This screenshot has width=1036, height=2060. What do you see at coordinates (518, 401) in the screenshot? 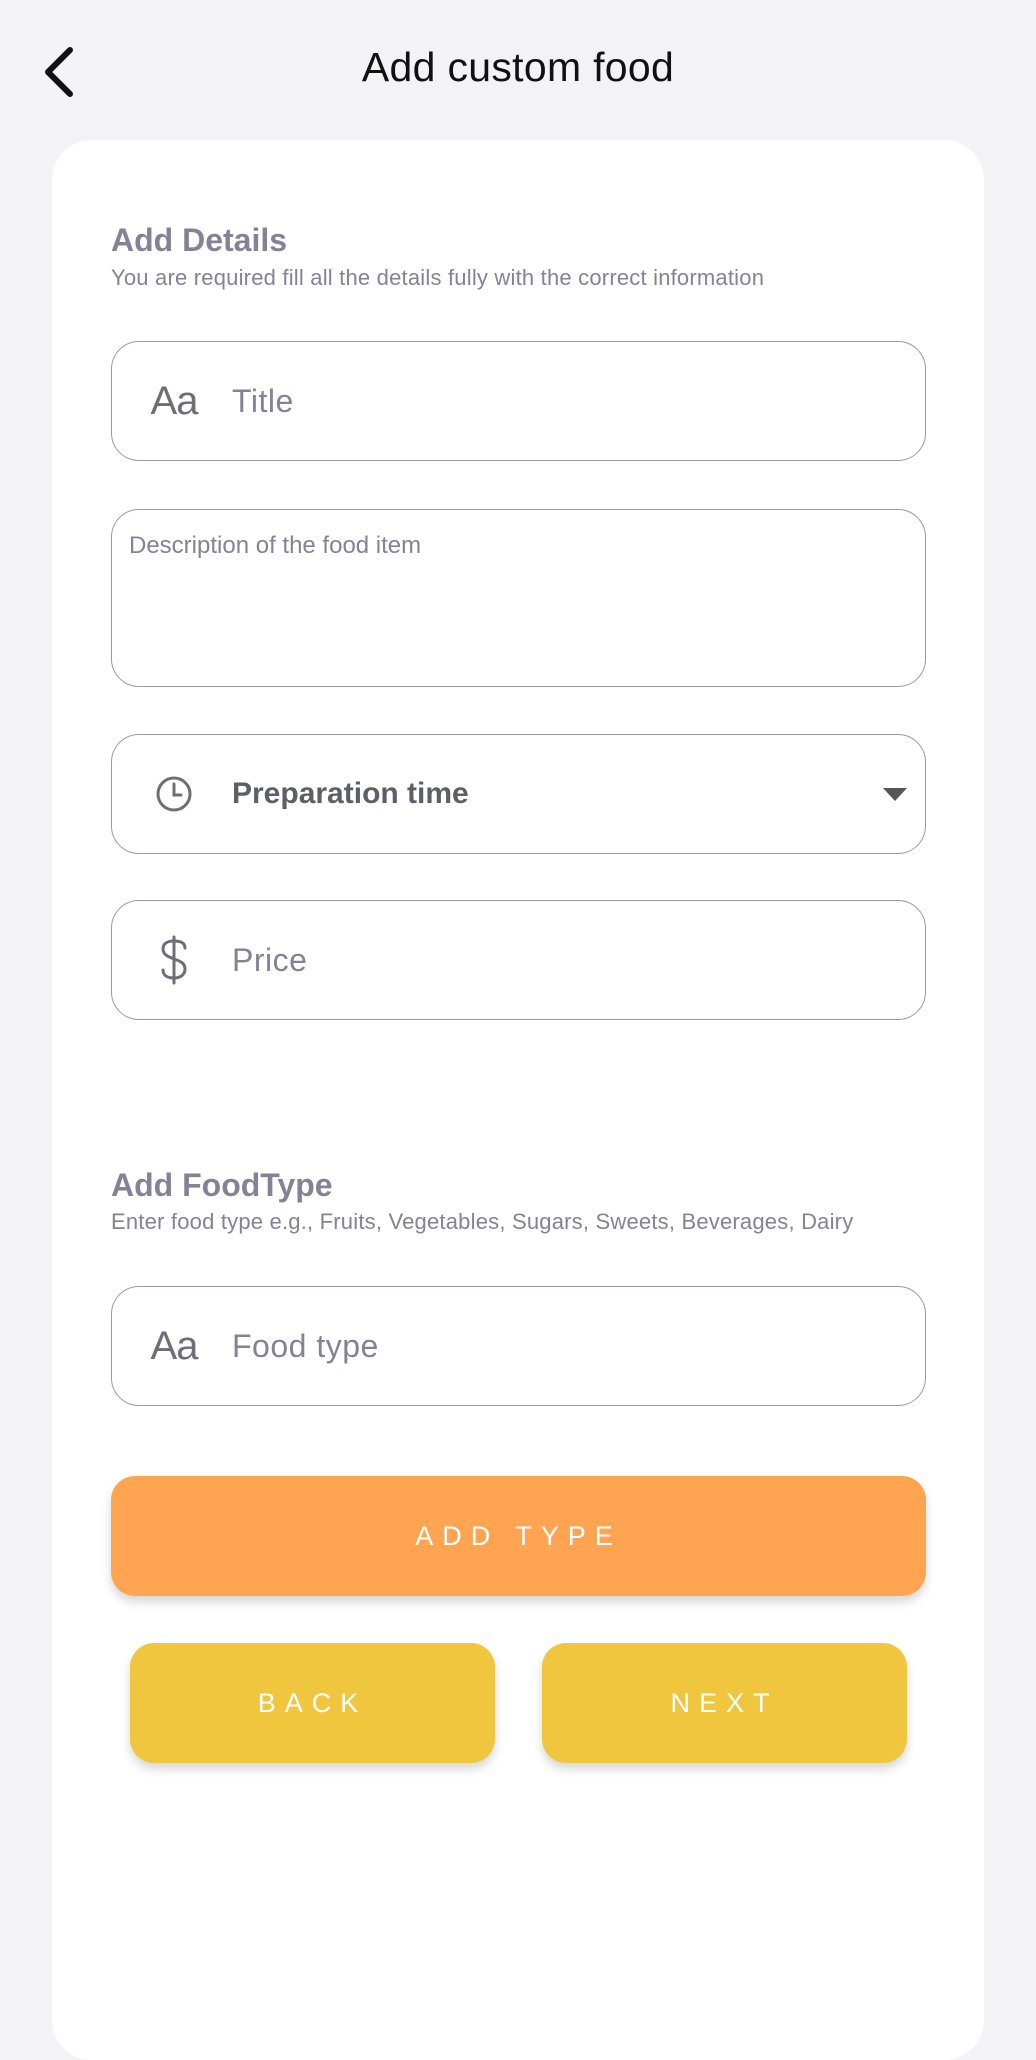
I see `title-input: Aa Title` at bounding box center [518, 401].